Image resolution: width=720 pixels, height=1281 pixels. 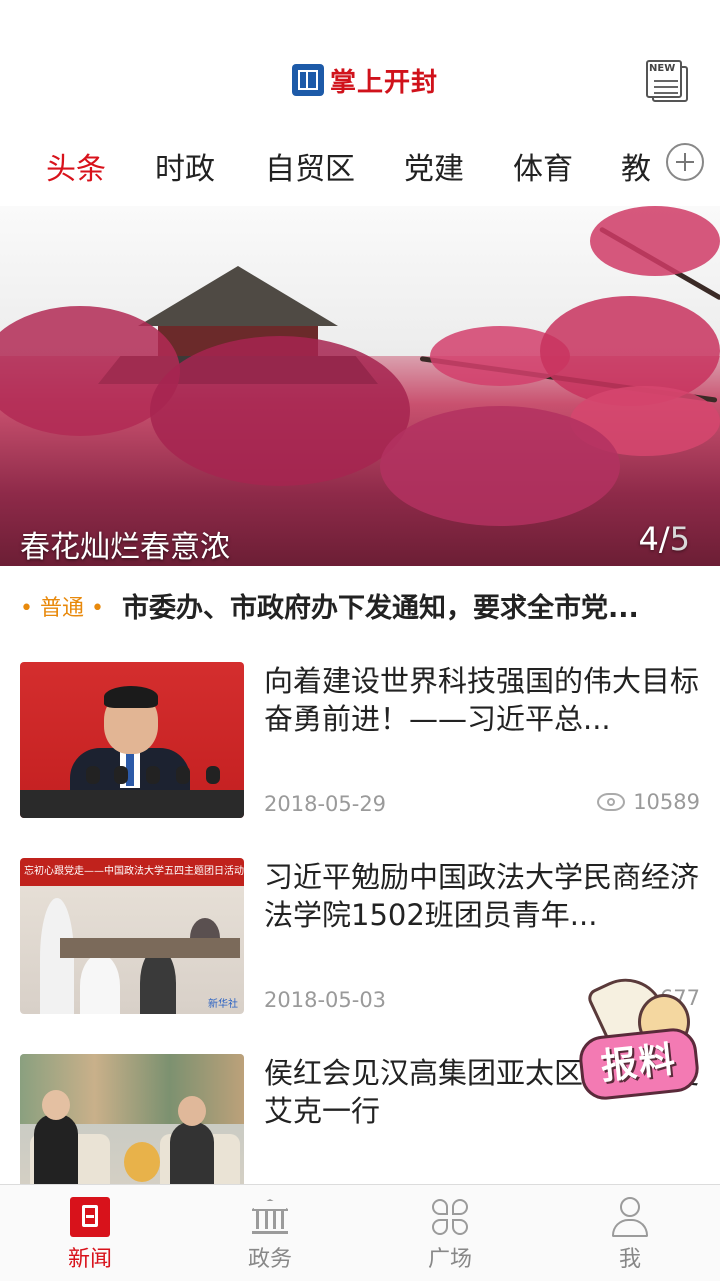 I want to click on banner-total-pages: 5, so click(x=679, y=539).